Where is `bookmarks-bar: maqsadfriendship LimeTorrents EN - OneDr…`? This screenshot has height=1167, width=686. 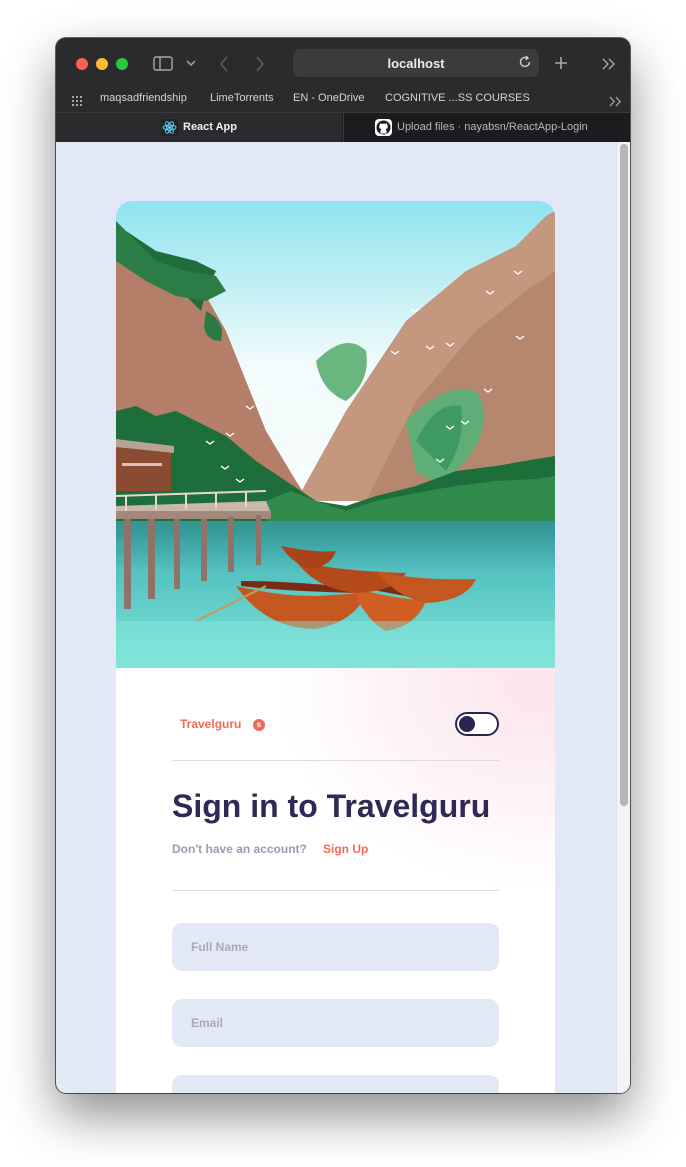 bookmarks-bar: maqsadfriendship LimeTorrents EN - OneDr… is located at coordinates (343, 101).